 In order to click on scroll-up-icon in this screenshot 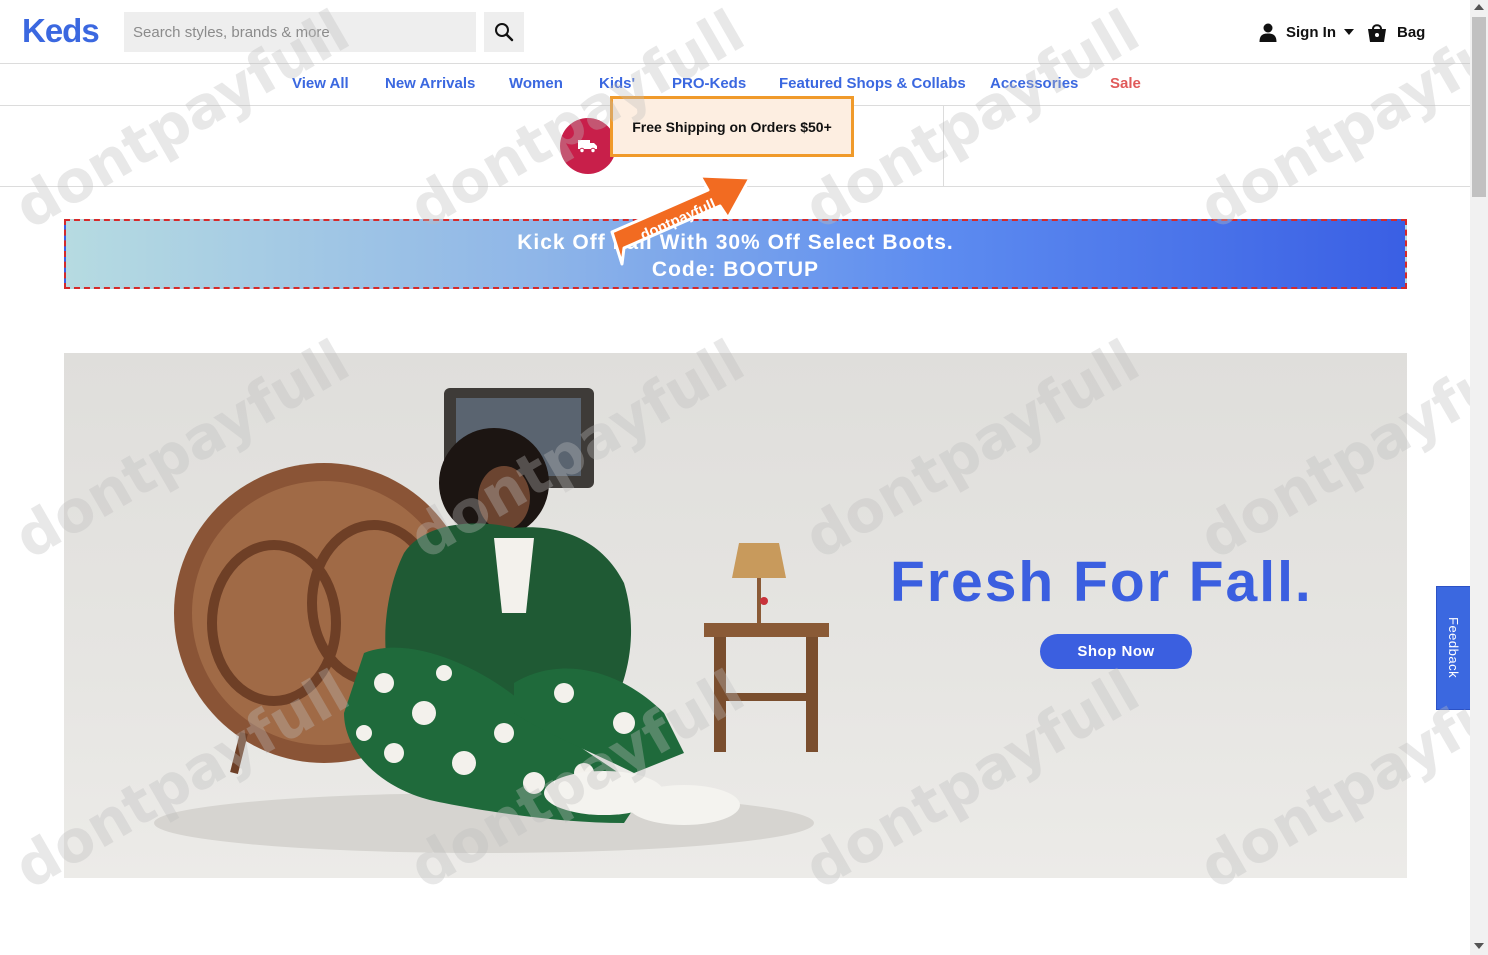, I will do `click(1479, 7)`.